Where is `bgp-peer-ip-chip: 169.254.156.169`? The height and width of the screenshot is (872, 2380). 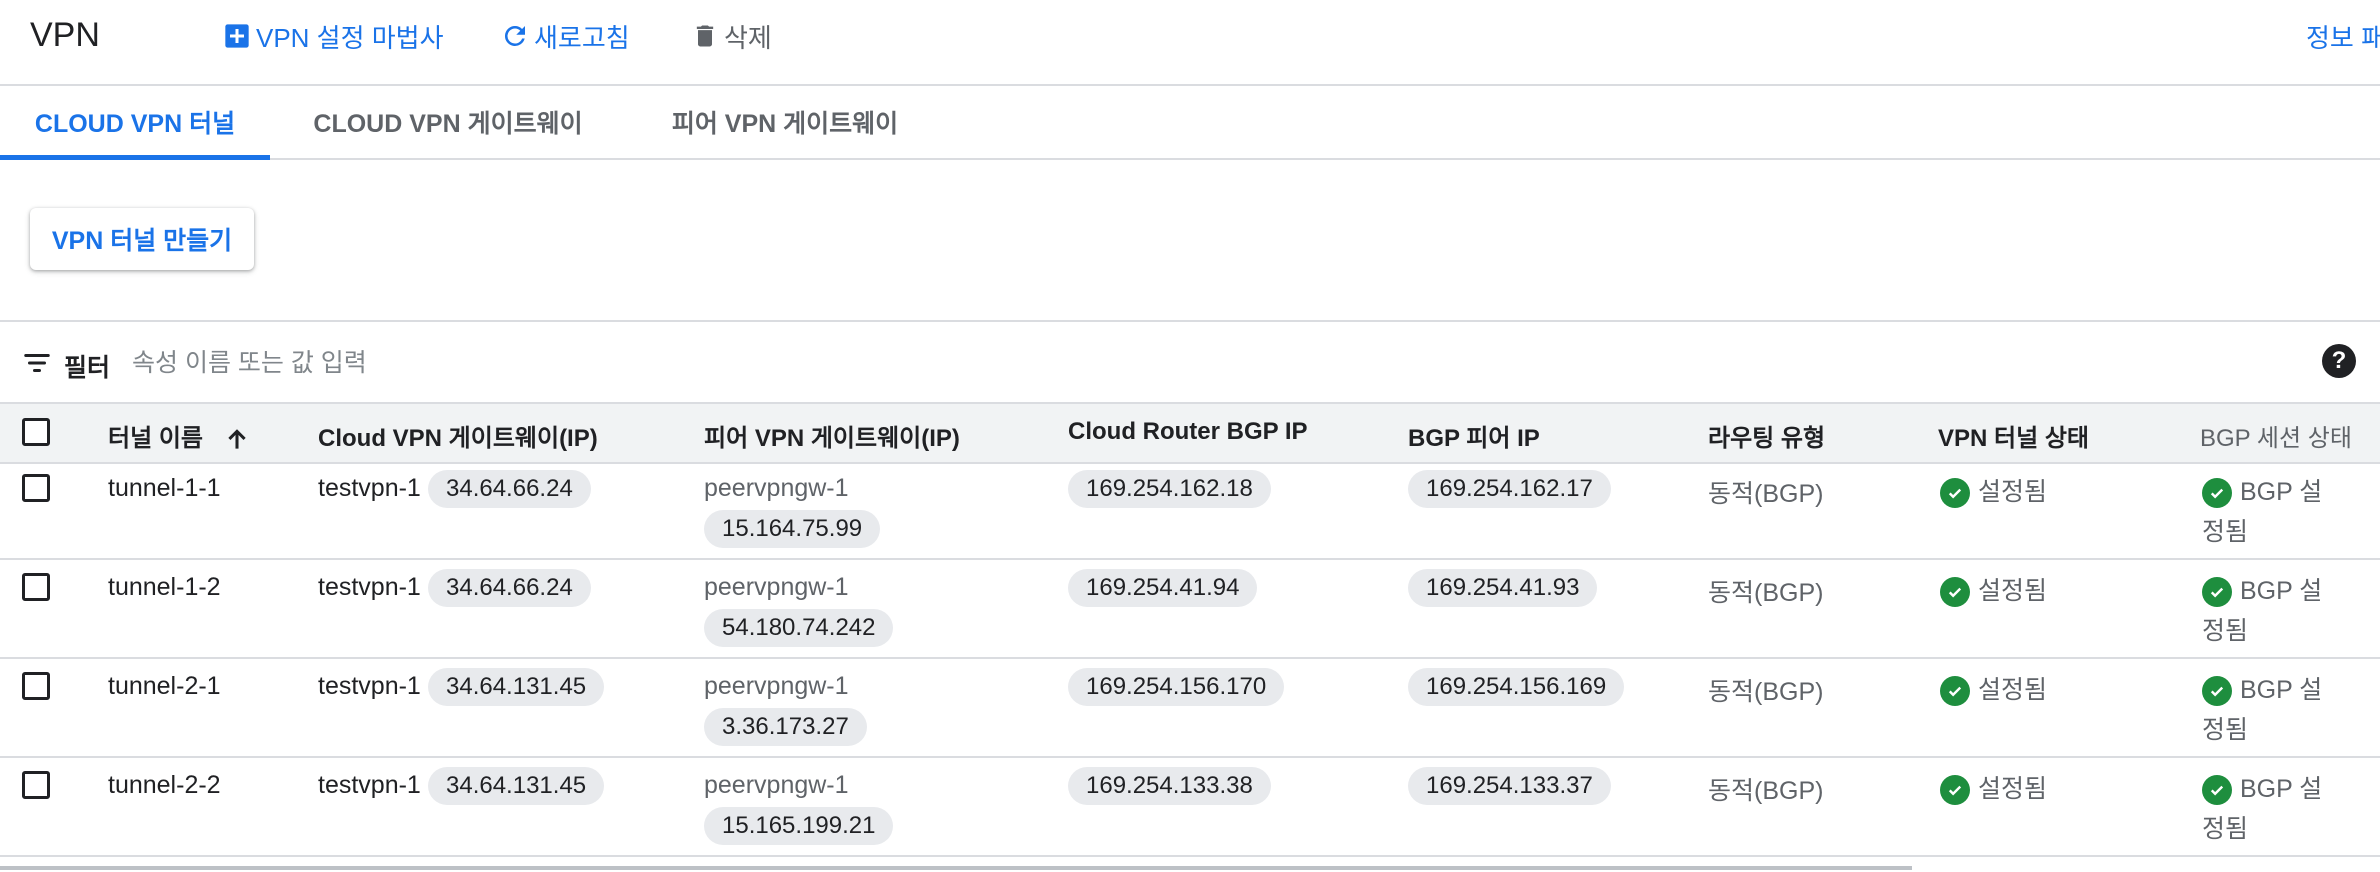 bgp-peer-ip-chip: 169.254.156.169 is located at coordinates (1516, 687).